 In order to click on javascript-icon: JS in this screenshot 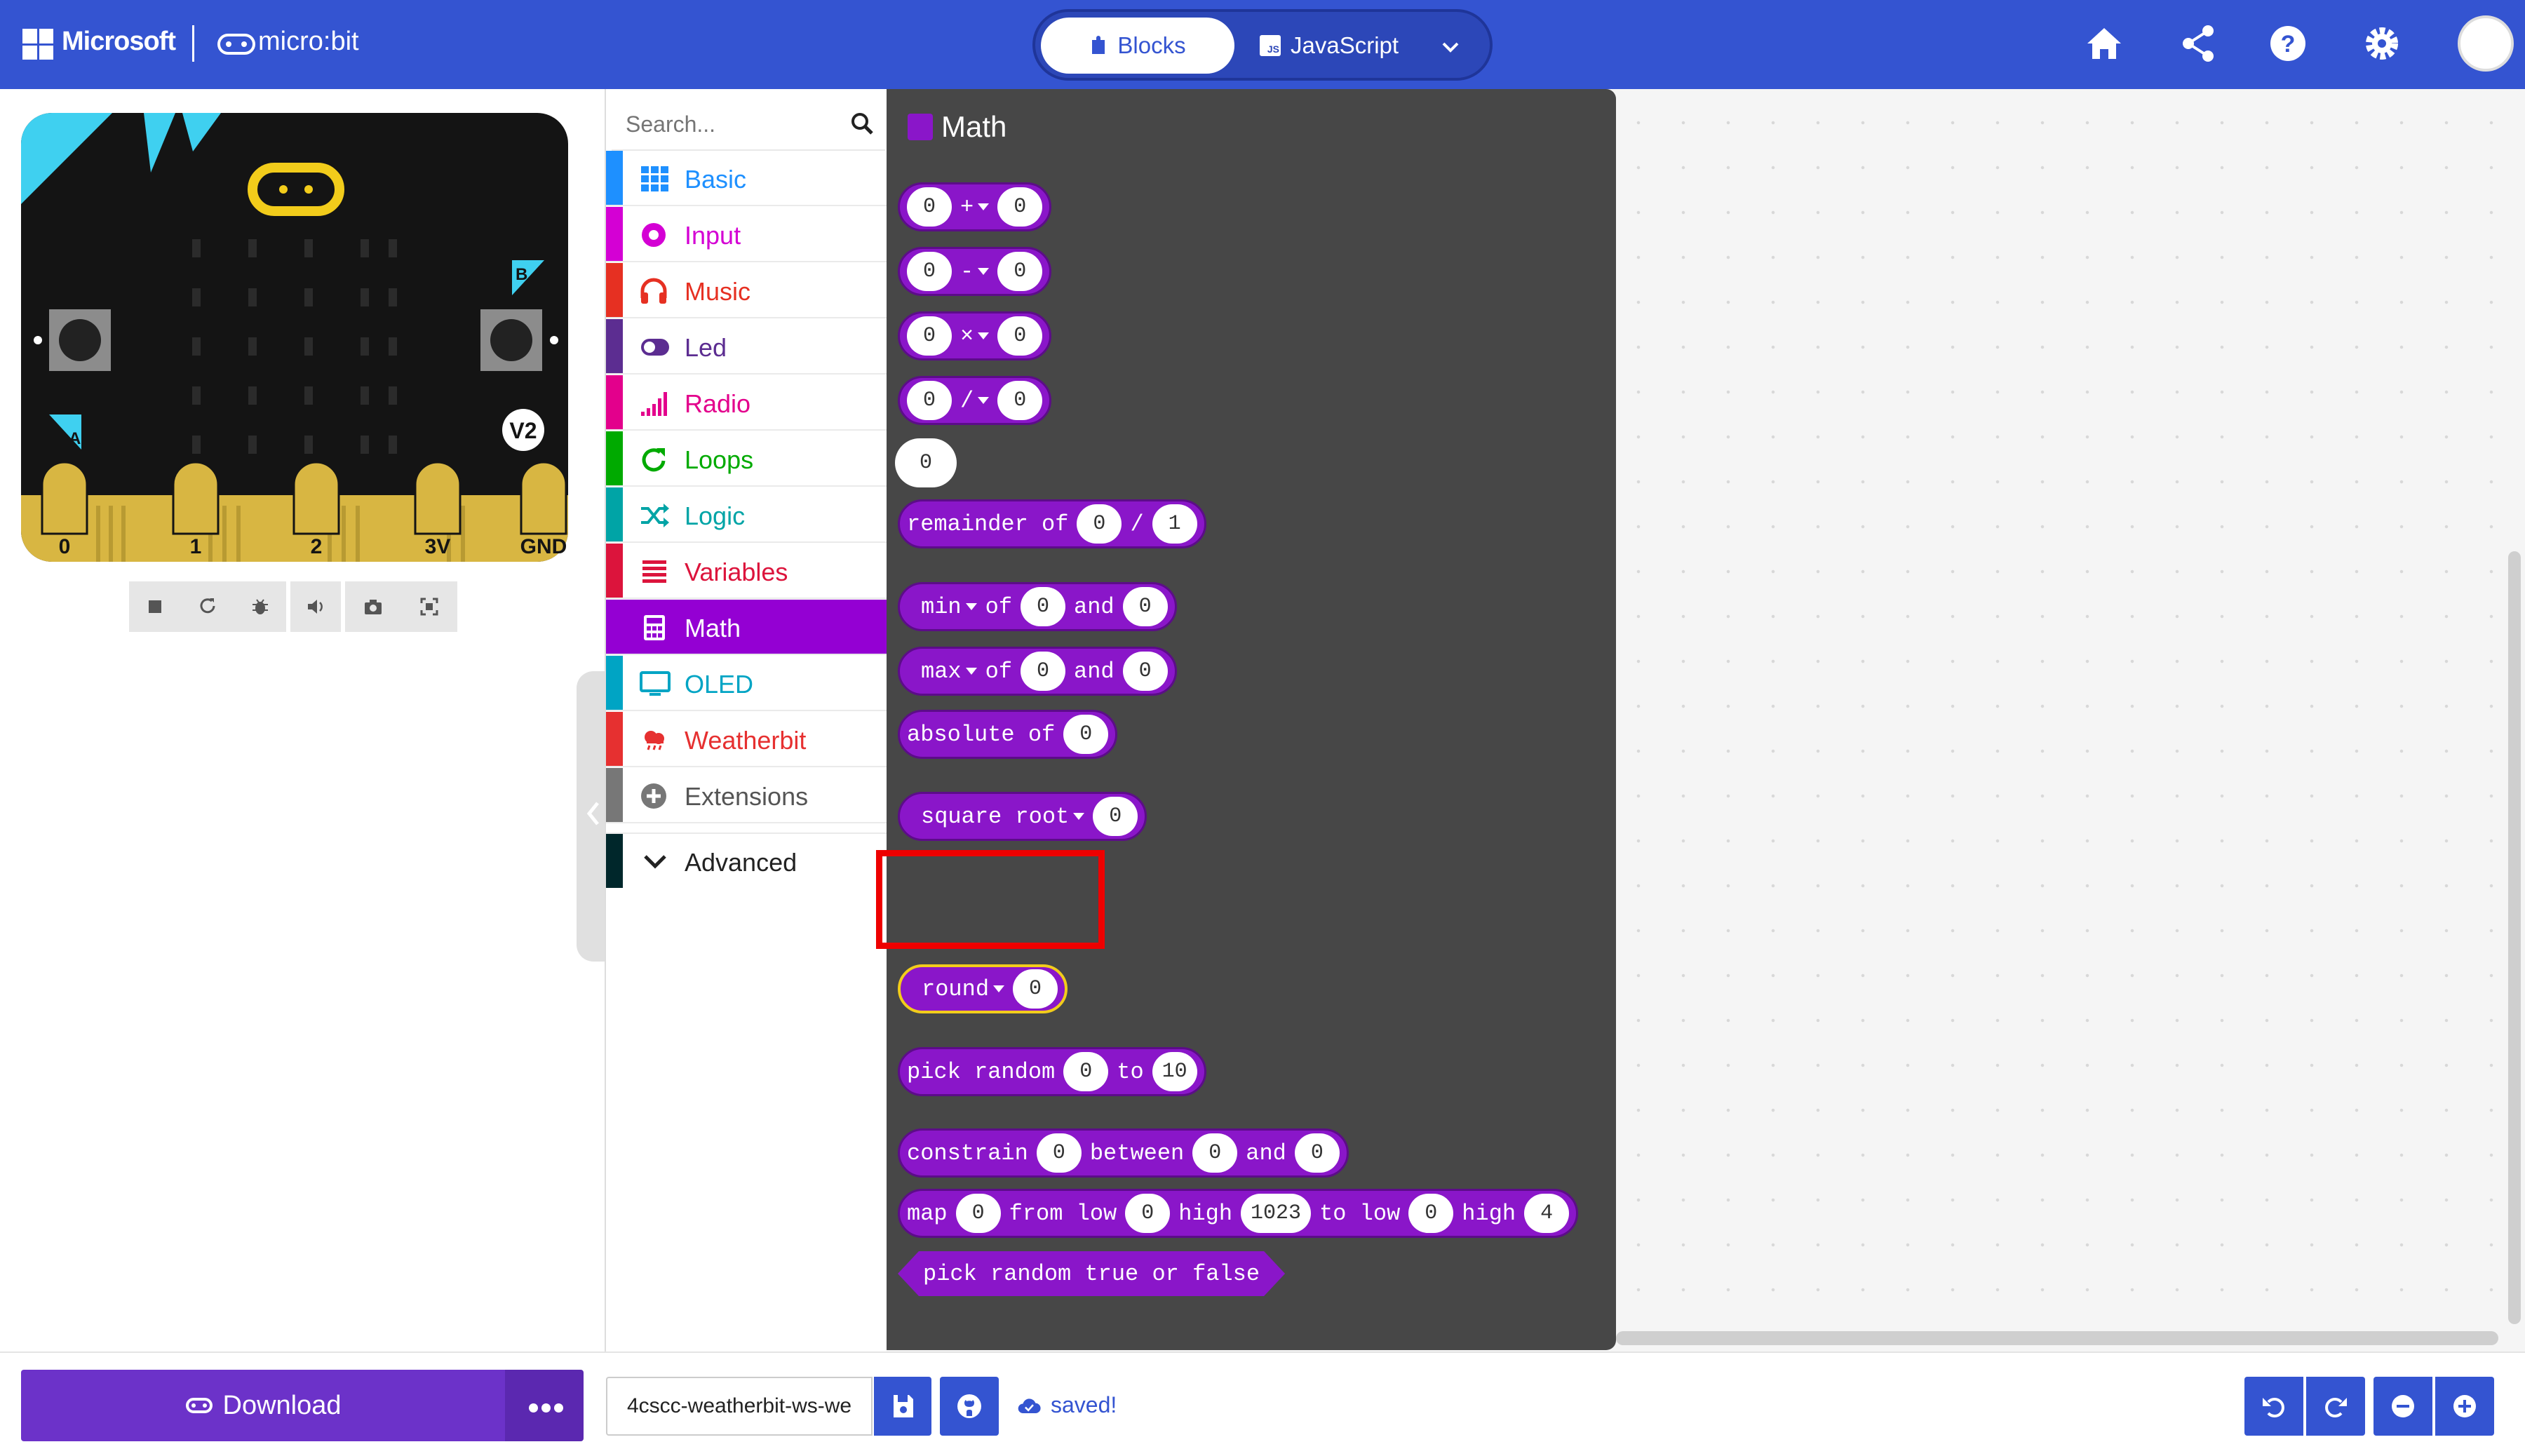, I will do `click(1270, 45)`.